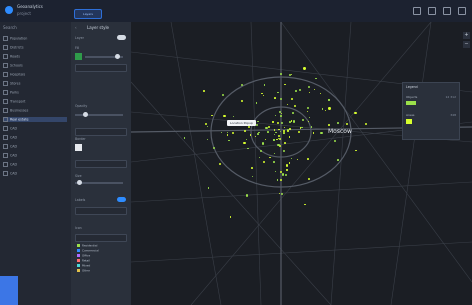 The width and height of the screenshot is (472, 305). What do you see at coordinates (466, 35) in the screenshot?
I see `zoom-in-button: +` at bounding box center [466, 35].